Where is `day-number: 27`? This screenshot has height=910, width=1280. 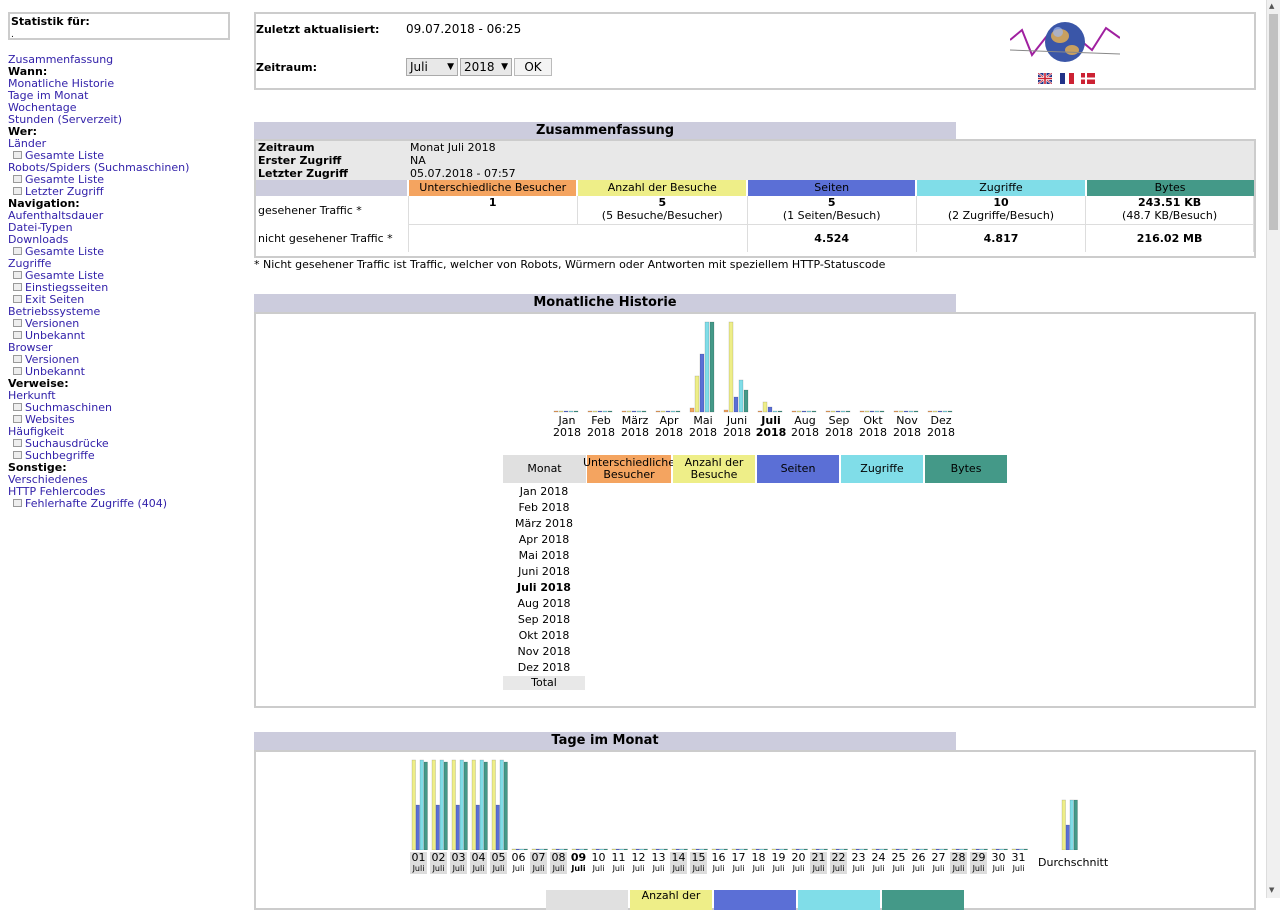
day-number: 27 is located at coordinates (938, 857).